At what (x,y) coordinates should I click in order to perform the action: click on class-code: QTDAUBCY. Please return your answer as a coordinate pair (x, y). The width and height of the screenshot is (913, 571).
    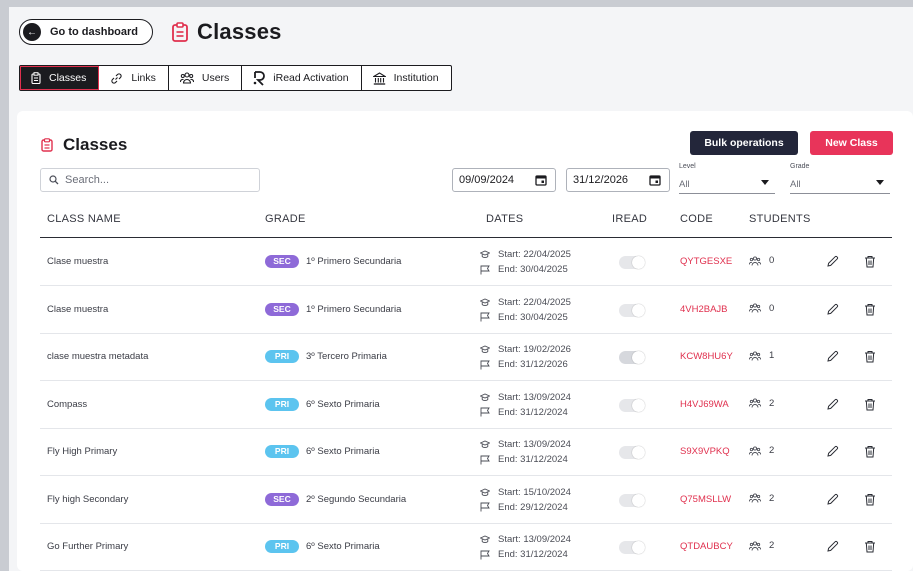
    Looking at the image, I should click on (706, 546).